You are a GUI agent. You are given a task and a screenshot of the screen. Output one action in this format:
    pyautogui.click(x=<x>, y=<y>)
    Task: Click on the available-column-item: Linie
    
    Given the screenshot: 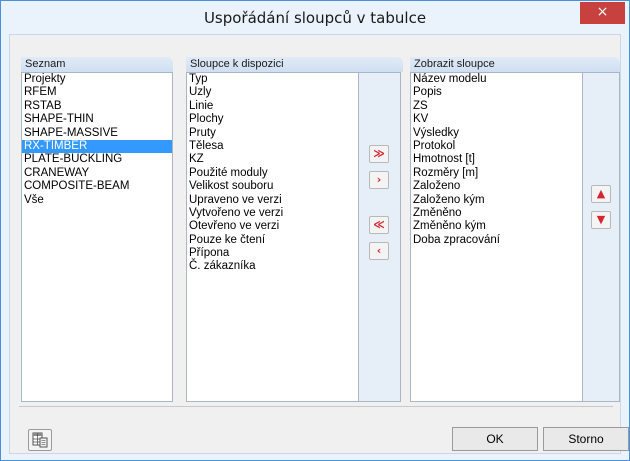 What is the action you would take?
    pyautogui.click(x=272, y=106)
    